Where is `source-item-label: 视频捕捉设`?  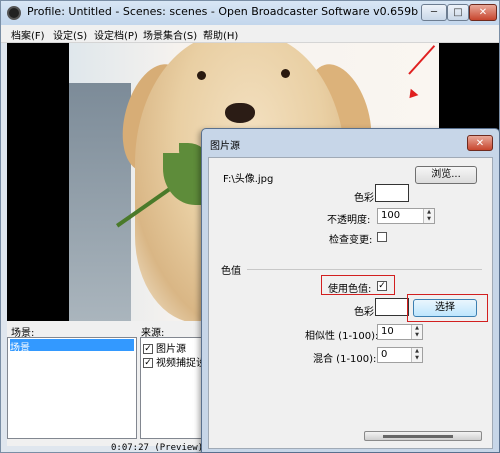 source-item-label: 视频捕捉设 is located at coordinates (181, 363).